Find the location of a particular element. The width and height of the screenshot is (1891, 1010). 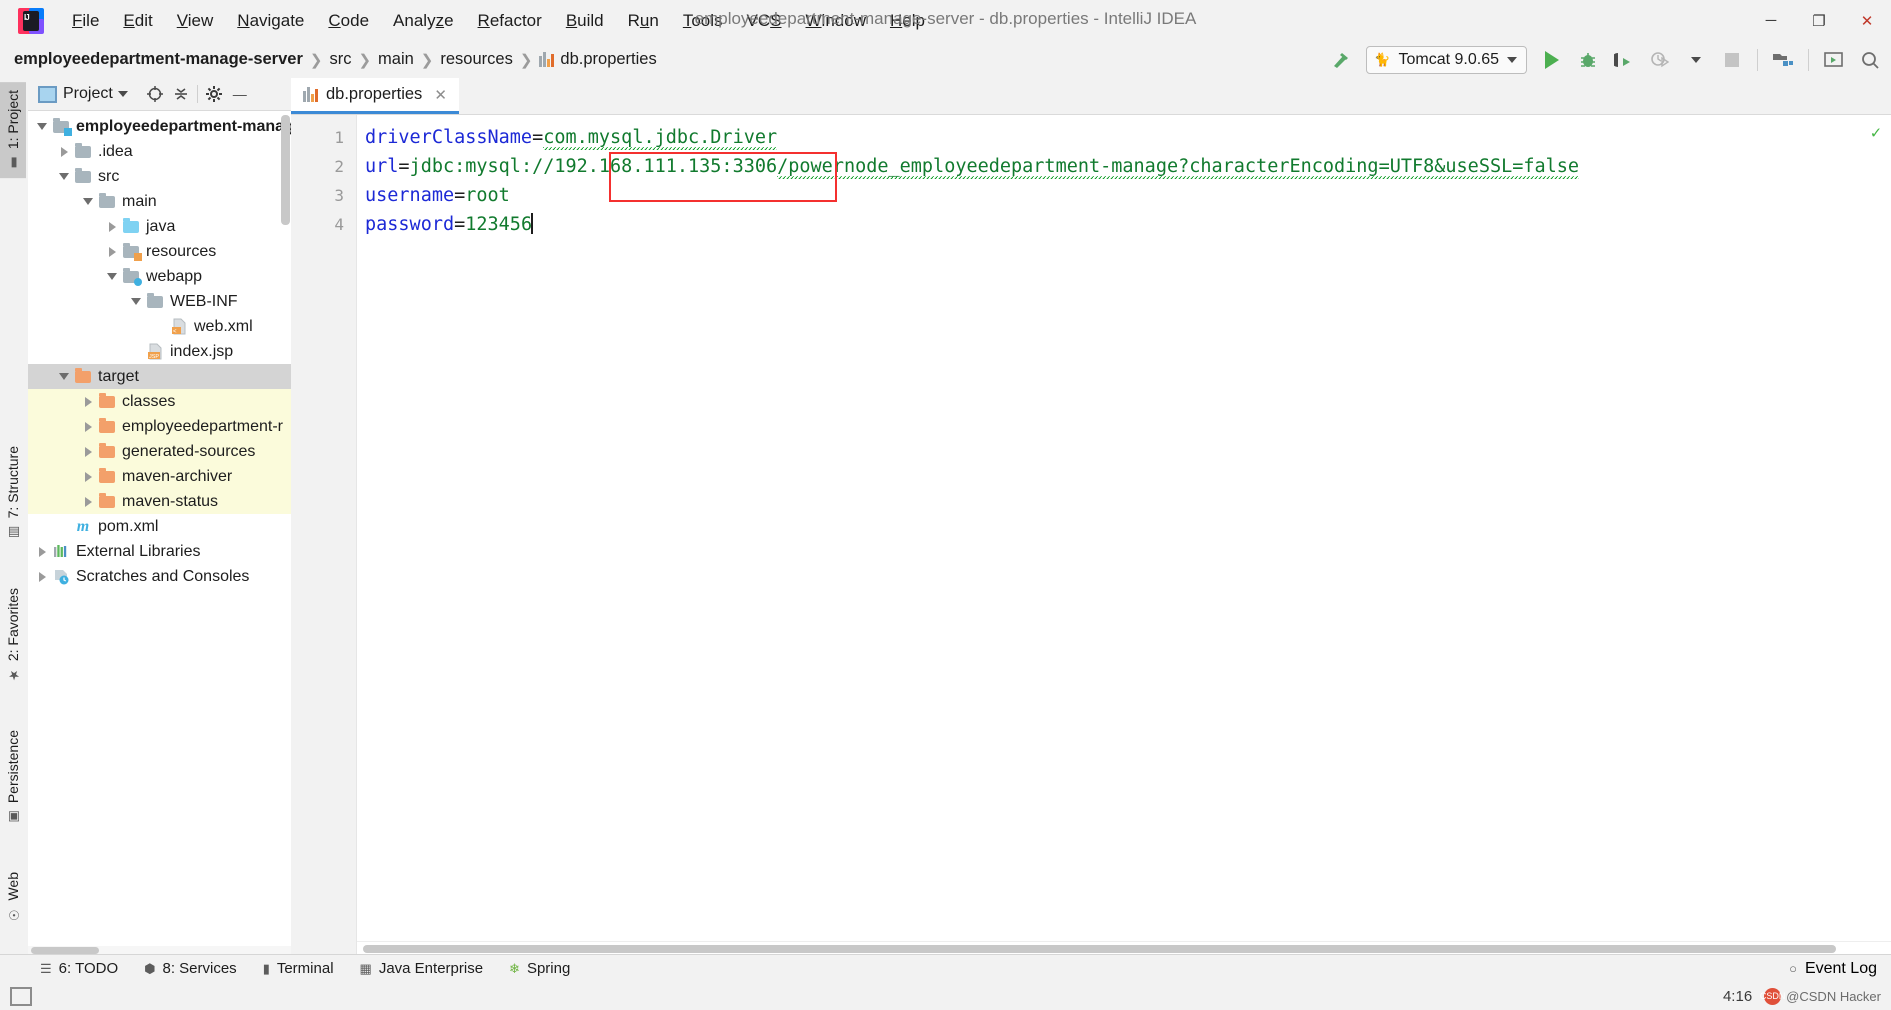

tree-item-label: Scratches and Consoles is located at coordinates (163, 576).